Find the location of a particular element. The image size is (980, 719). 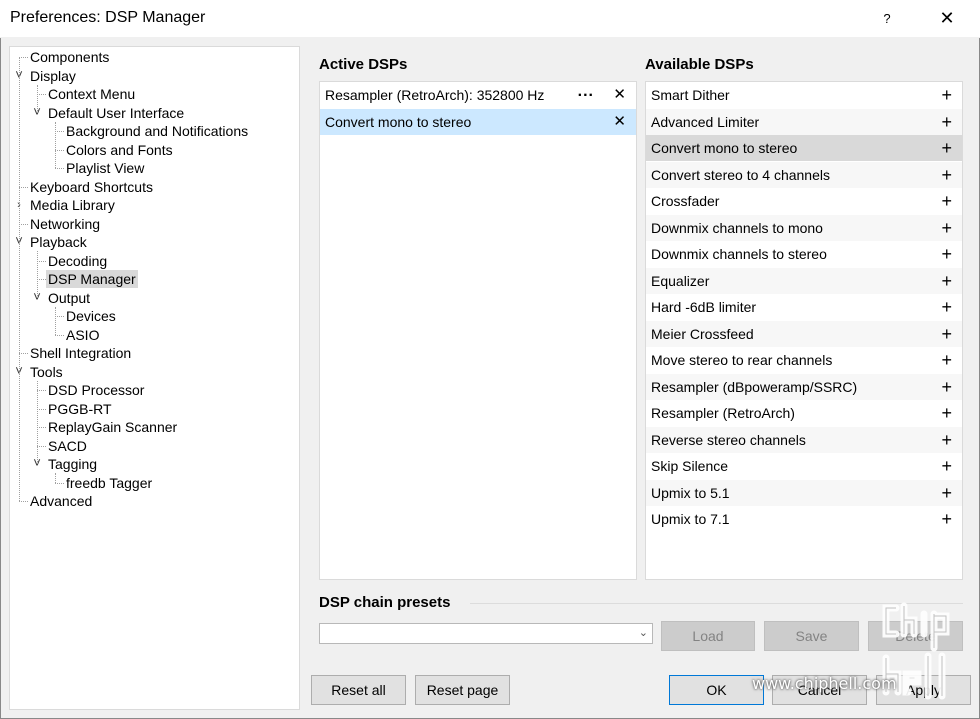

tree-item: Default User Interface is located at coordinates (116, 113).